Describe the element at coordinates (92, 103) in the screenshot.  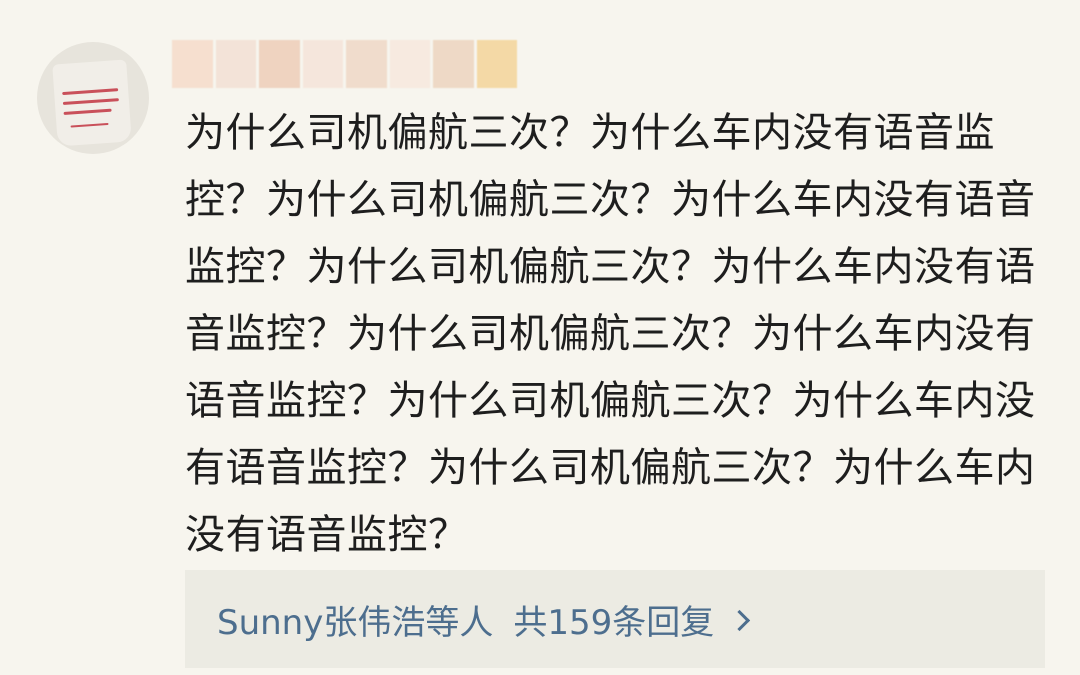
I see `avatar-image` at that location.